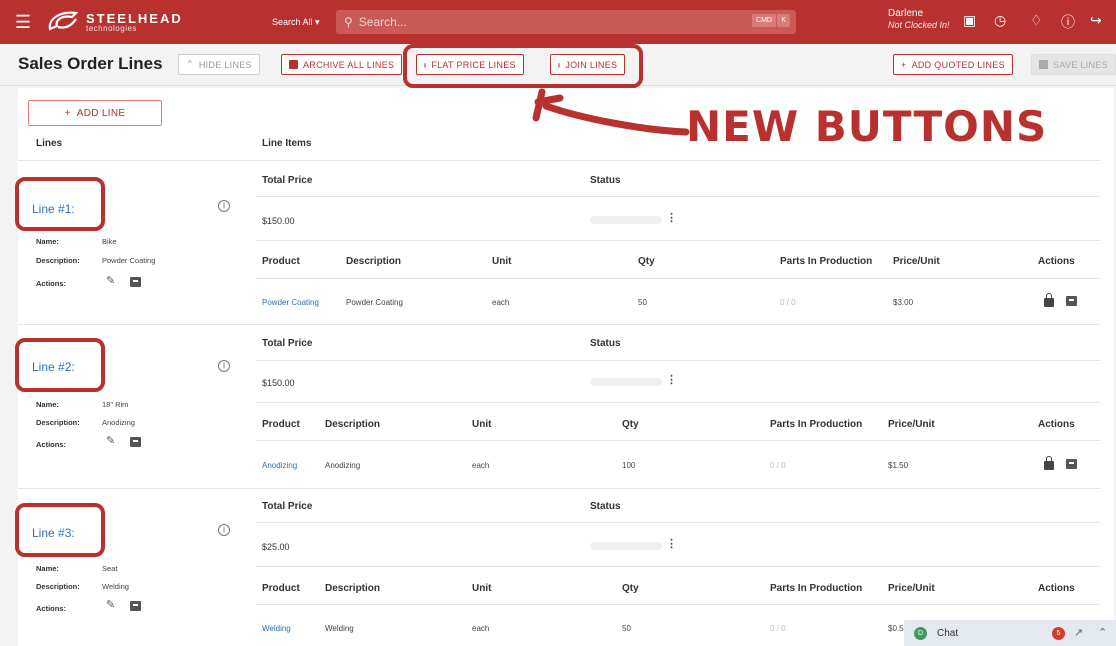  Describe the element at coordinates (920, 633) in the screenshot. I see `avatar: D` at that location.